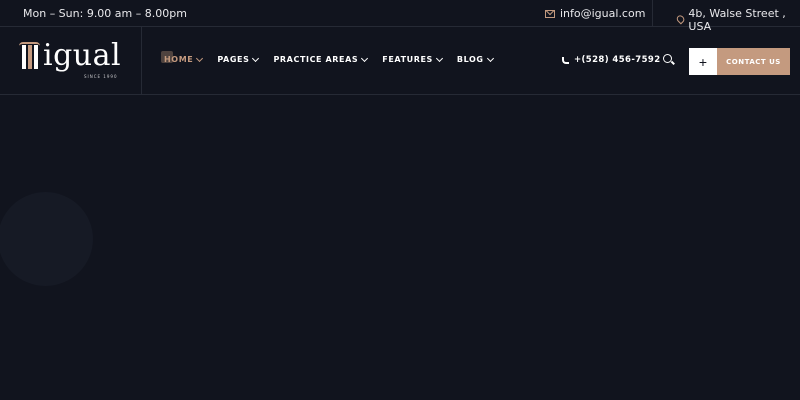  Describe the element at coordinates (703, 61) in the screenshot. I see `sidebar-toggle-button: +` at that location.